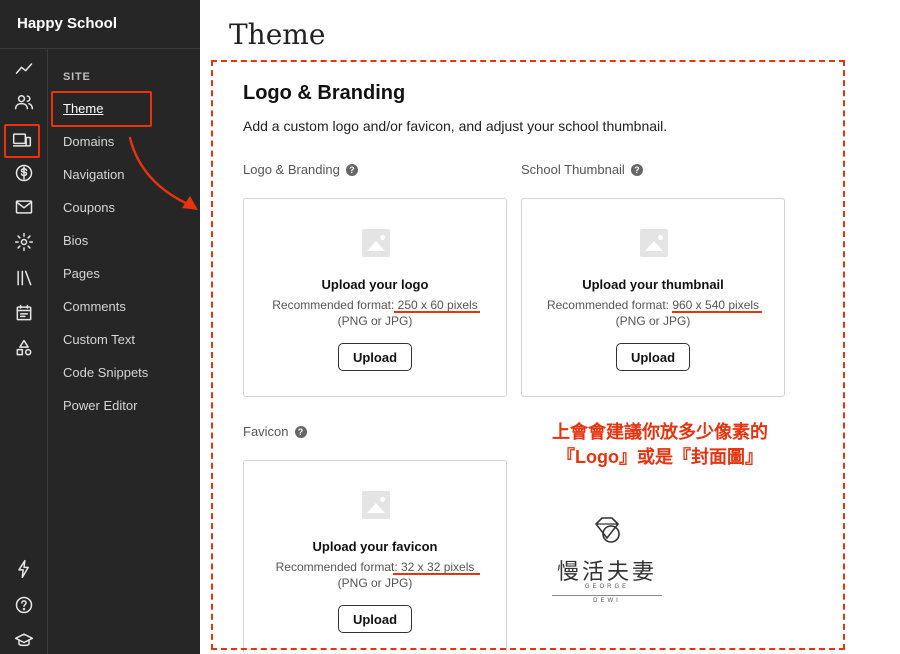  Describe the element at coordinates (653, 357) in the screenshot. I see `upload-thumbnail-button: Upload` at that location.